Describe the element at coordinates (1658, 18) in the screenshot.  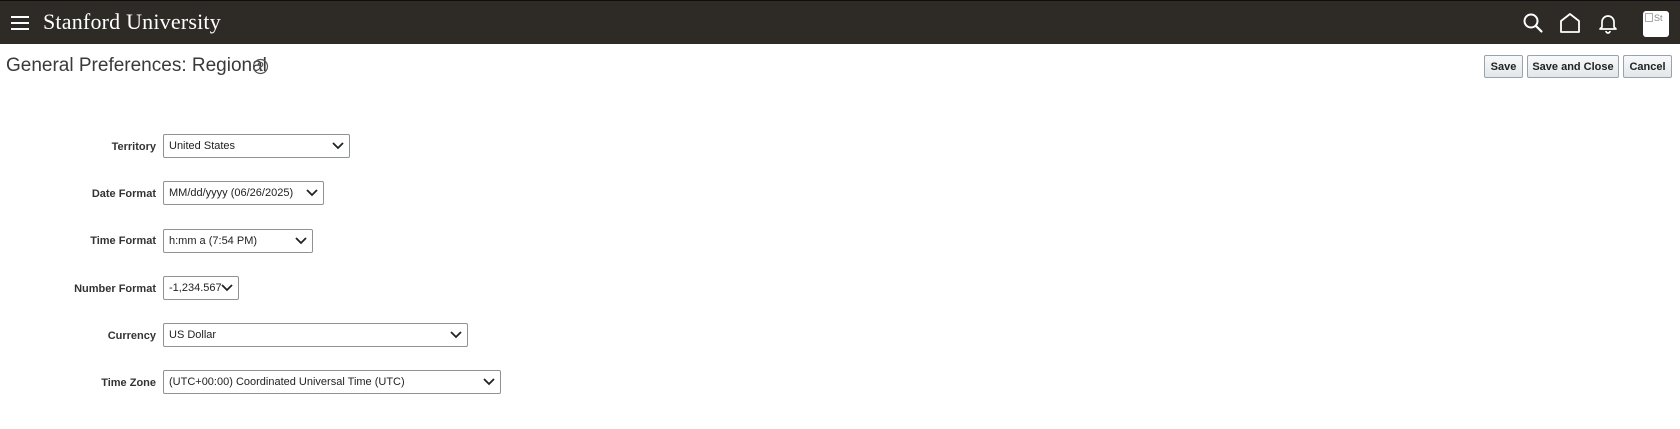
I see `avatar-alt-text: St` at that location.